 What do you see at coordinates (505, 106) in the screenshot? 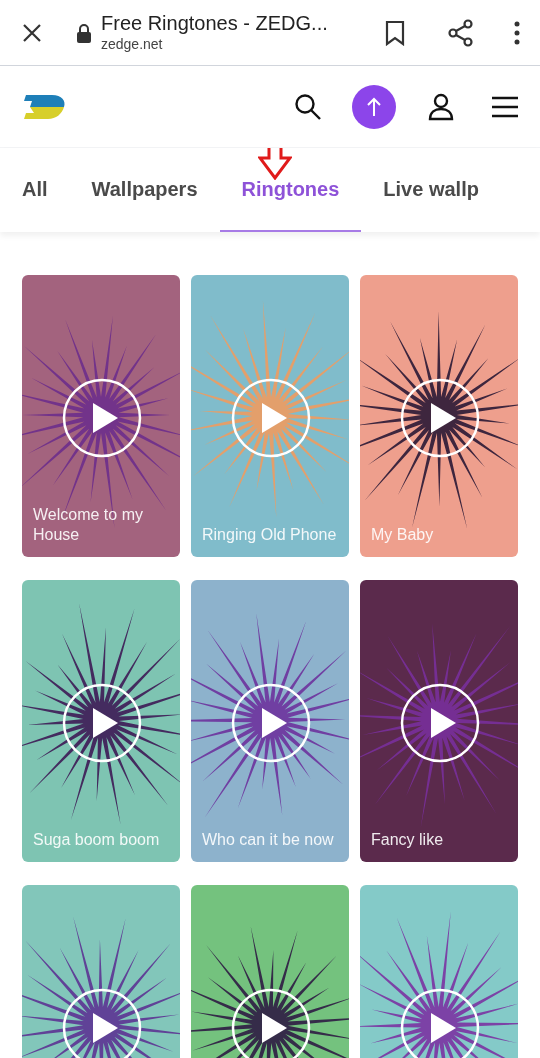
I see `menu-icon` at bounding box center [505, 106].